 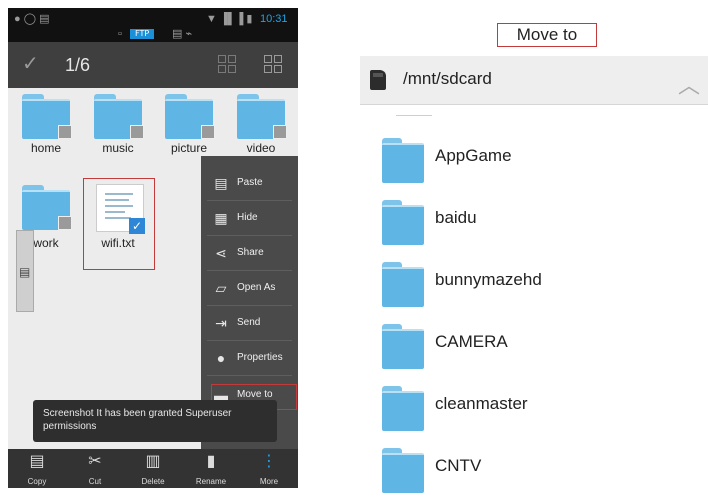 I want to click on menu-item-open-as: ▱ Open As, so click(x=249, y=288).